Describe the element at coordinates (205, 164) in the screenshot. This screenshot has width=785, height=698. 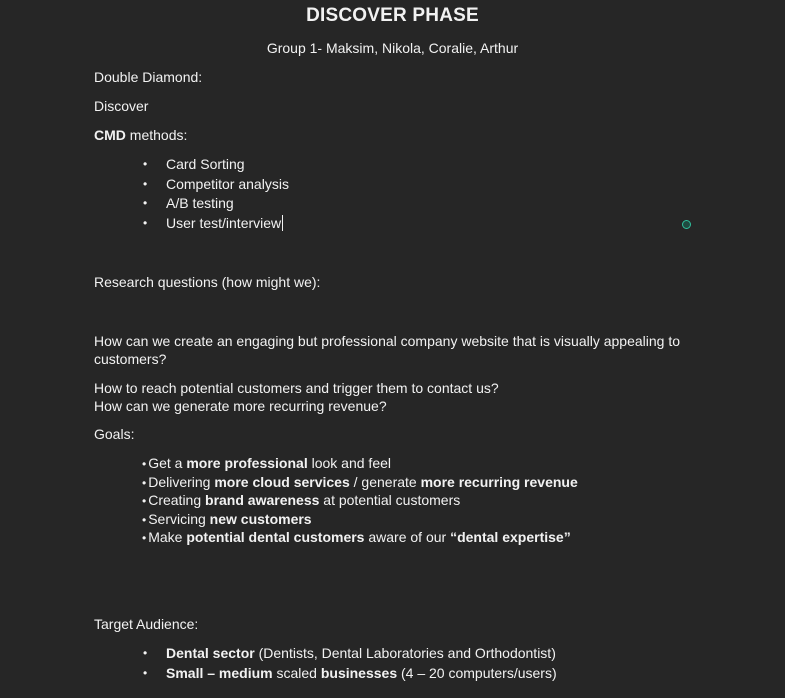
I see `method-text: Card Sorting` at that location.